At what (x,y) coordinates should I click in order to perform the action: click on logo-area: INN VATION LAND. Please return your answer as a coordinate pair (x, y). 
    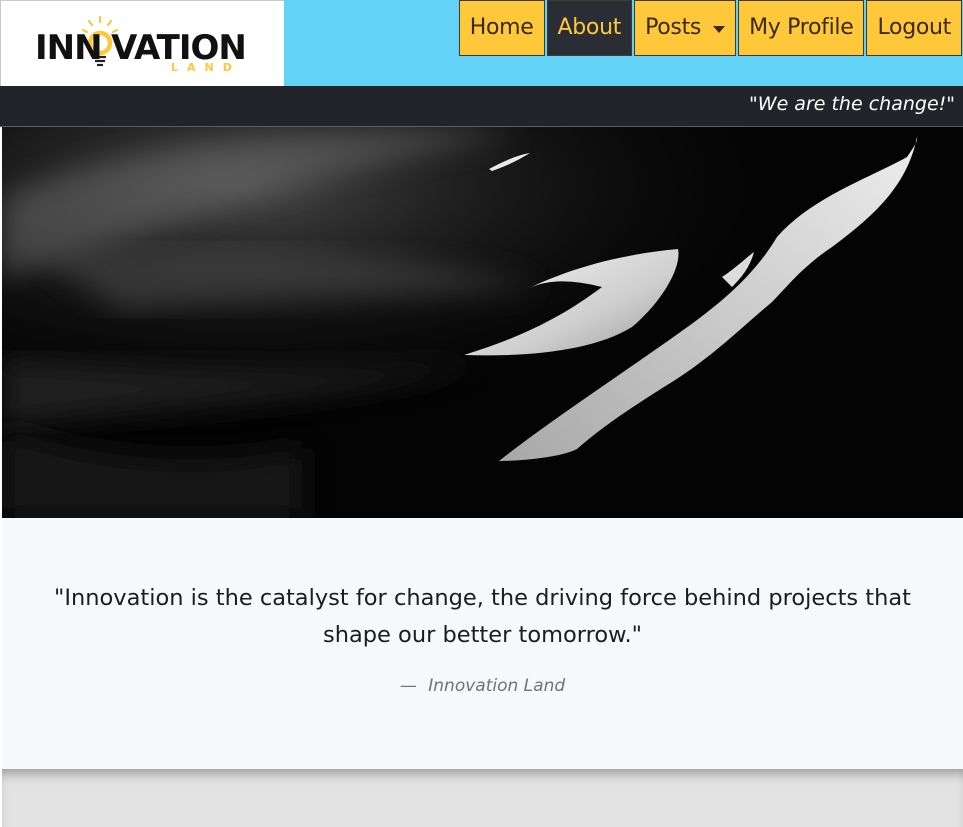
    Looking at the image, I should click on (142, 43).